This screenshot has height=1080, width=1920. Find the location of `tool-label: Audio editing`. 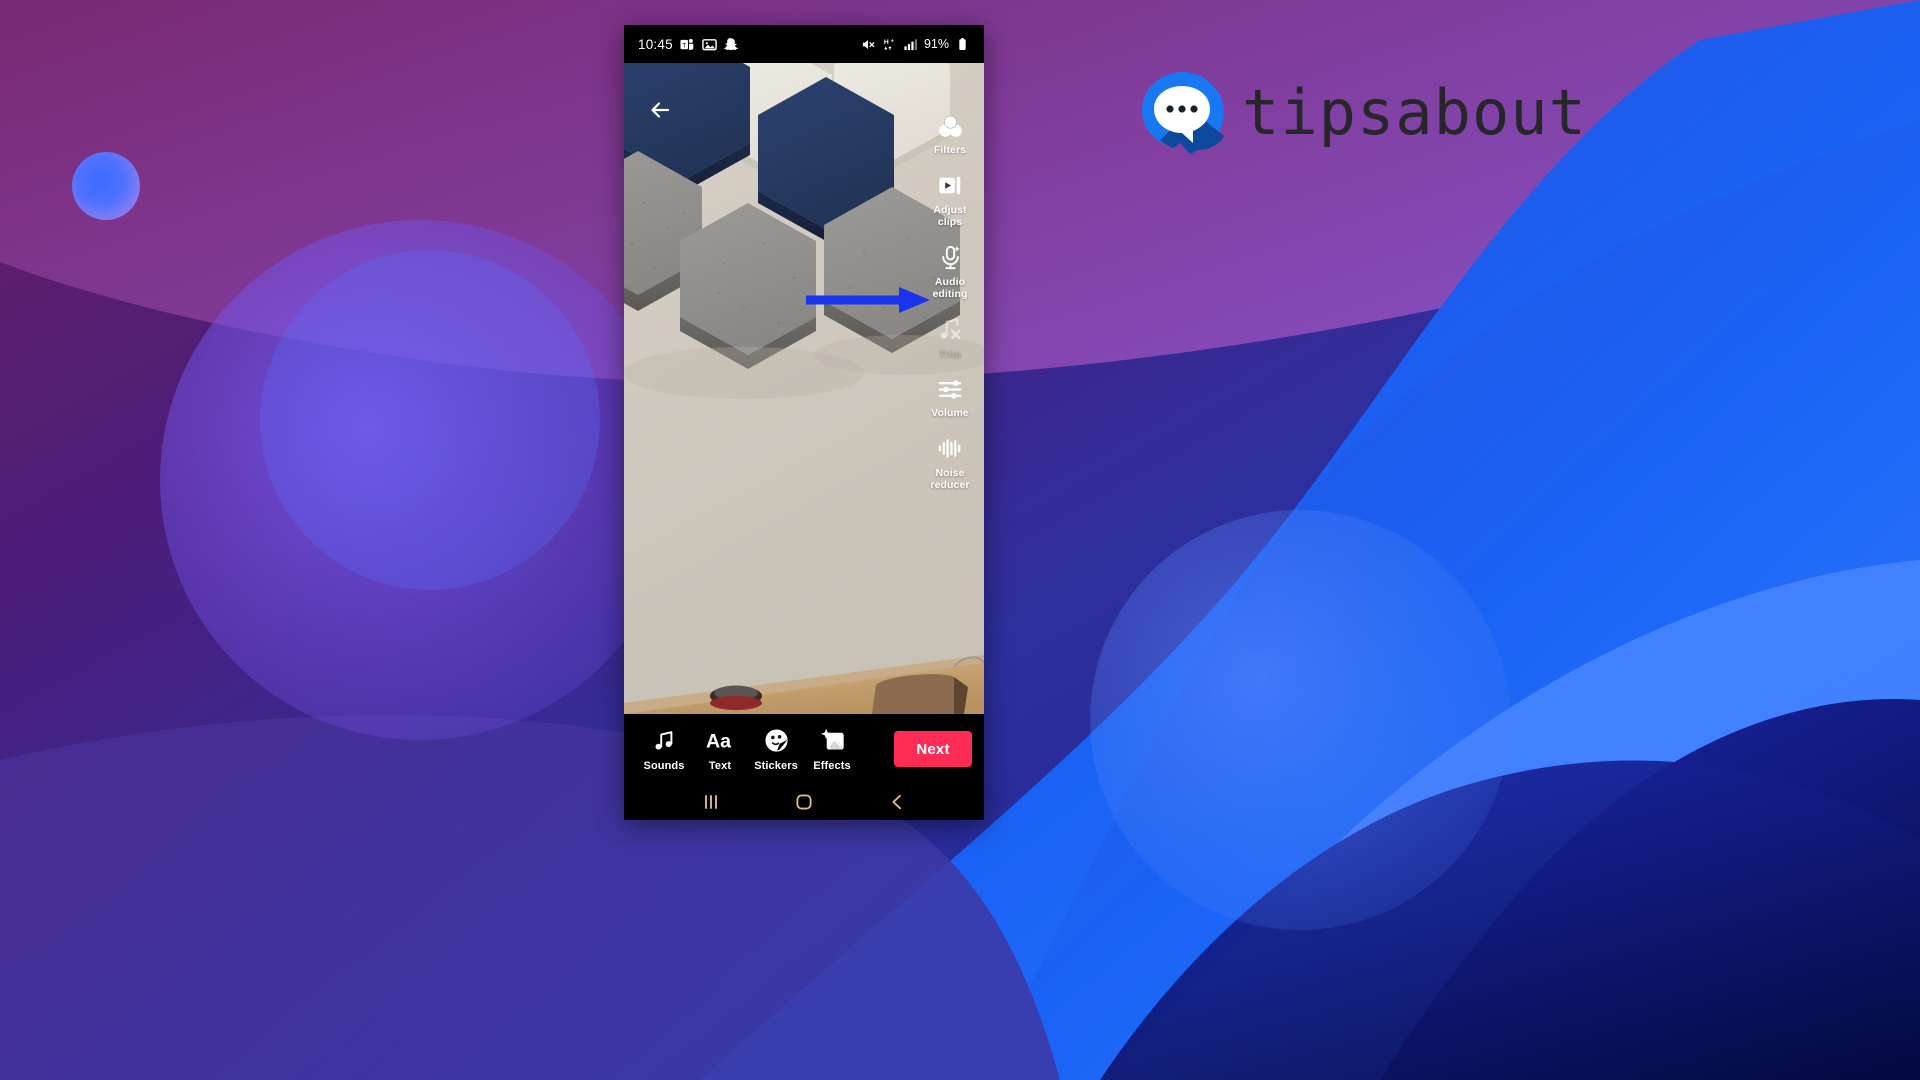

tool-label: Audio editing is located at coordinates (950, 288).